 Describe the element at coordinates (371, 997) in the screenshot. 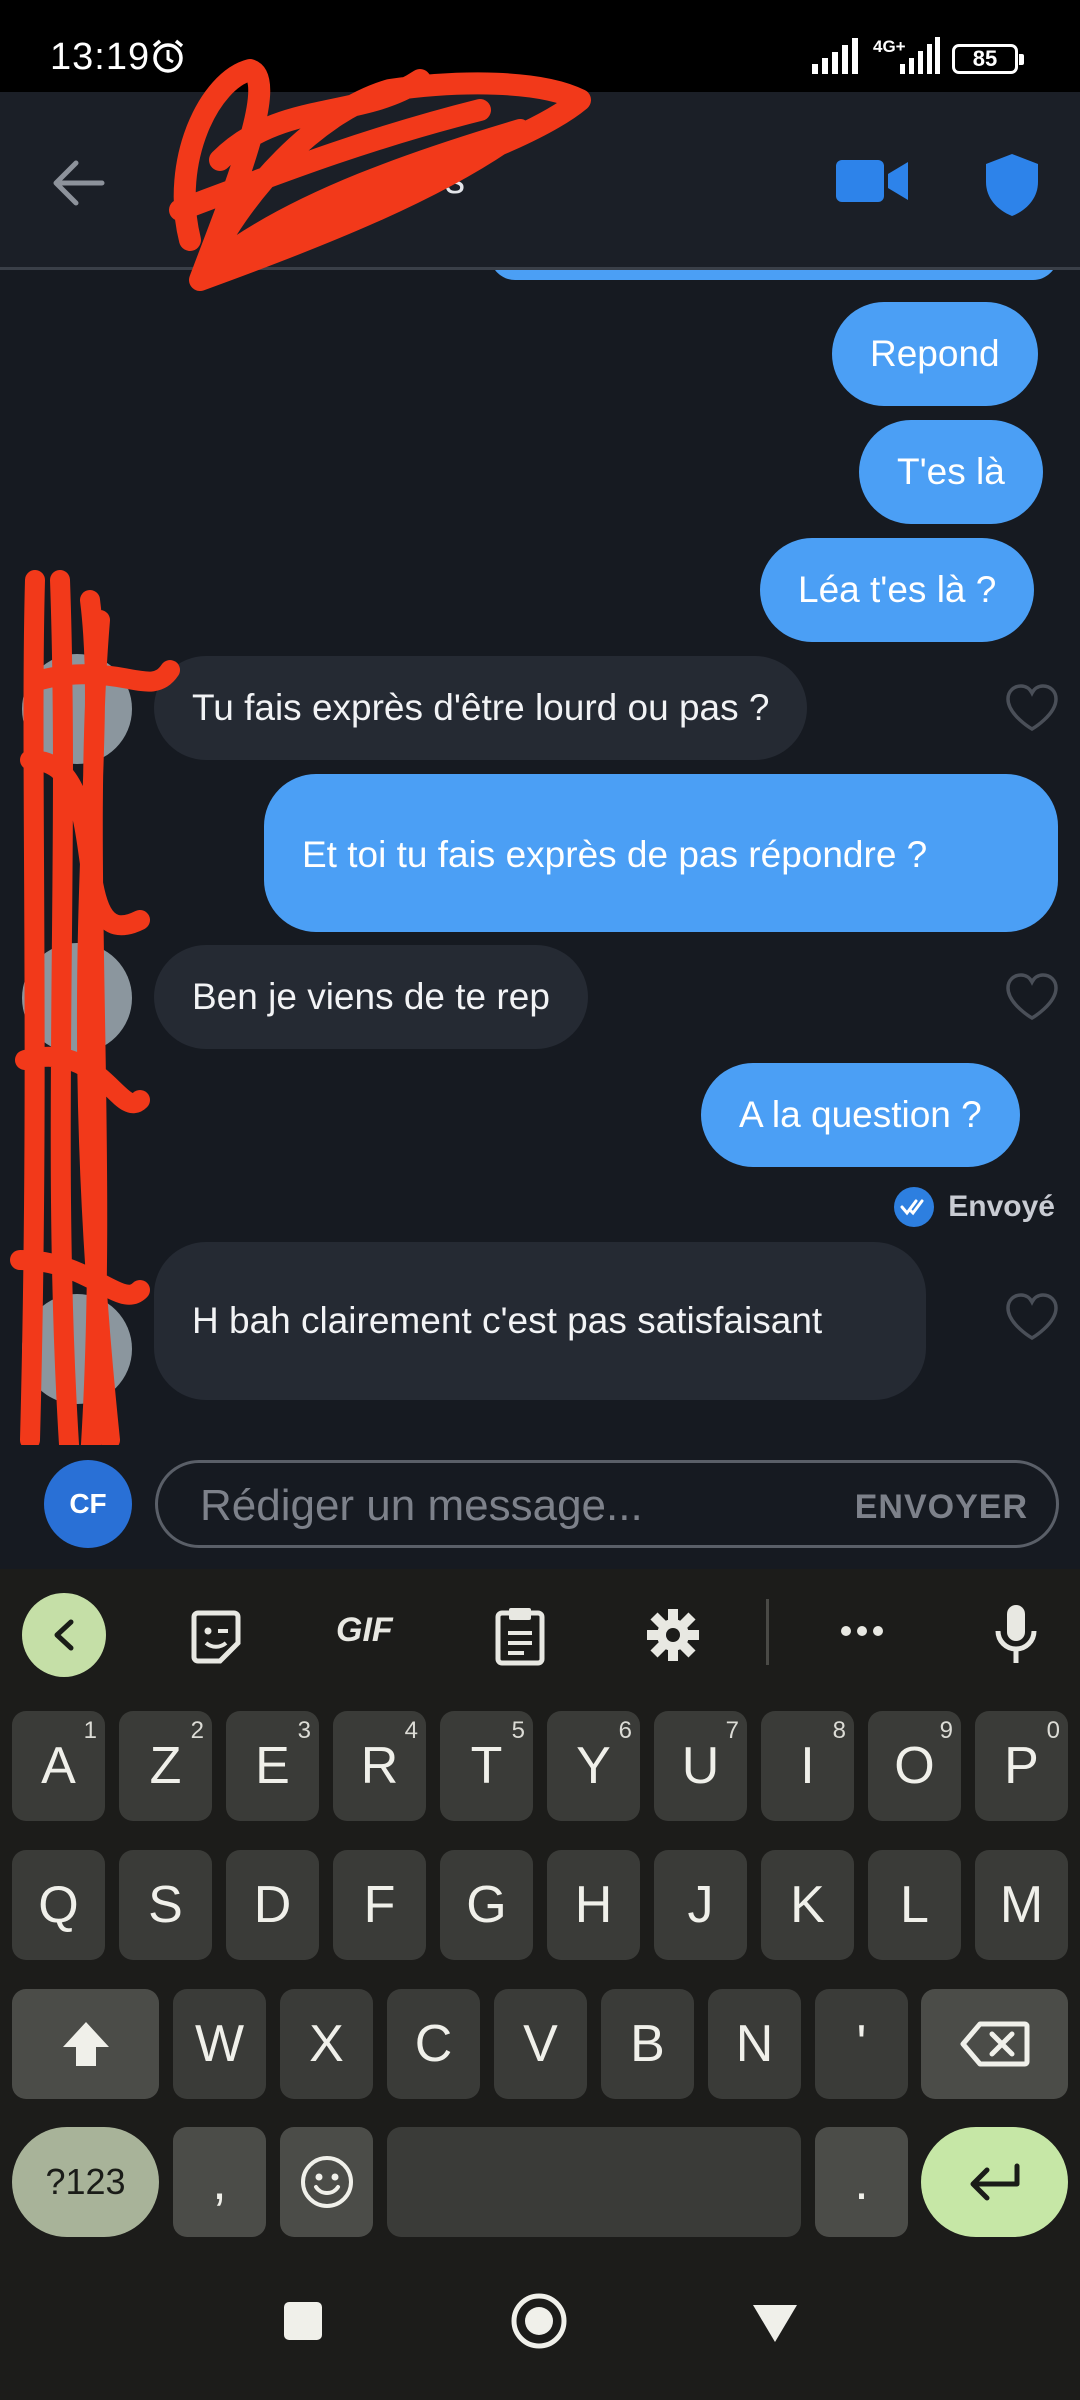

I see `message-bubble-incoming: Ben je viens de te rep` at that location.